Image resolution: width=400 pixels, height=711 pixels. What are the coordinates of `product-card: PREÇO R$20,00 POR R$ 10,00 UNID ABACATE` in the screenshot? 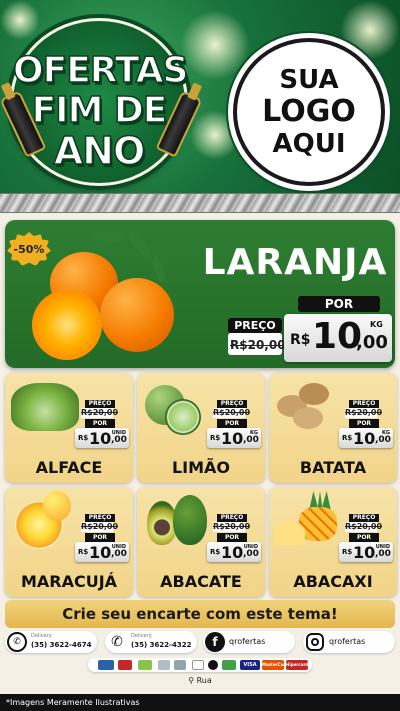 It's located at (201, 542).